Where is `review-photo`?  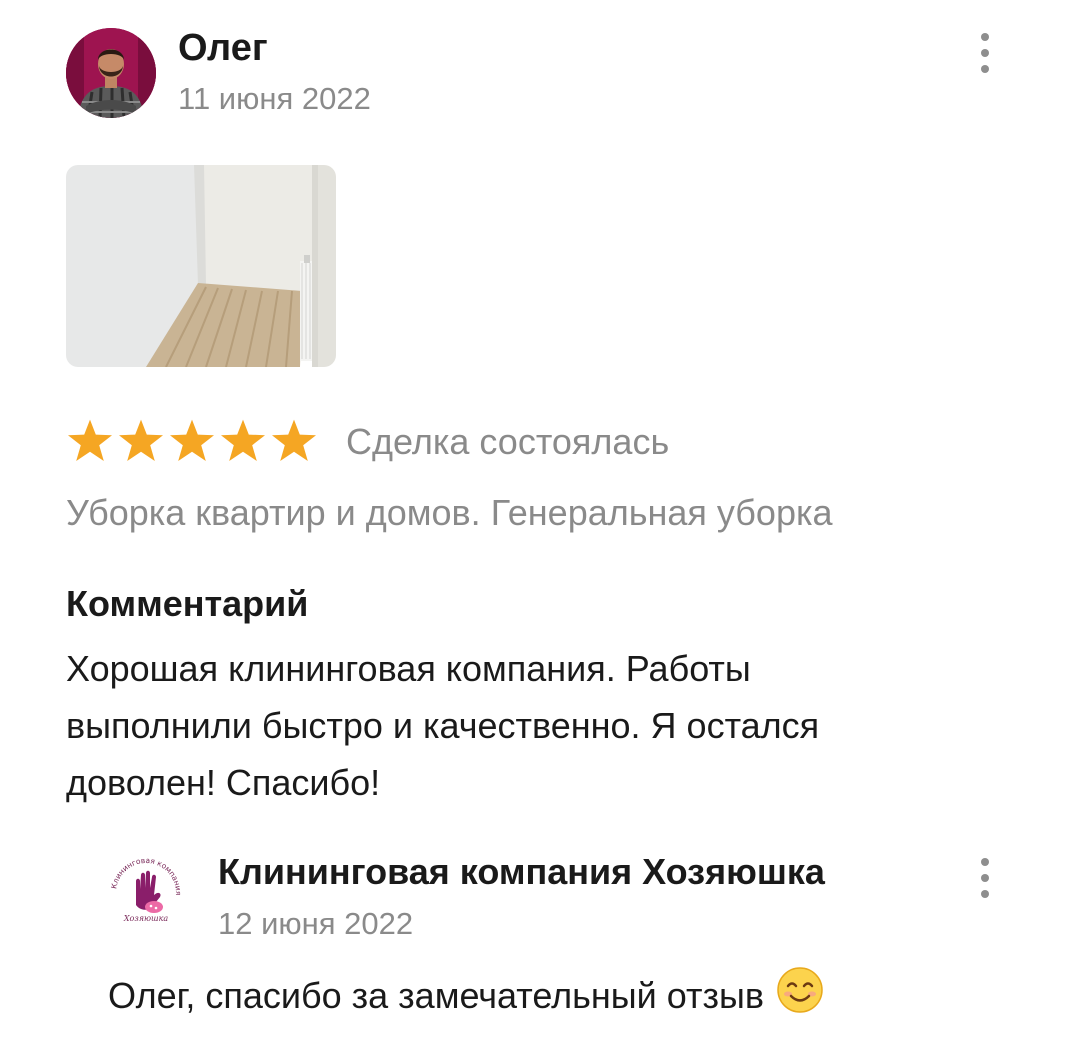 review-photo is located at coordinates (201, 266).